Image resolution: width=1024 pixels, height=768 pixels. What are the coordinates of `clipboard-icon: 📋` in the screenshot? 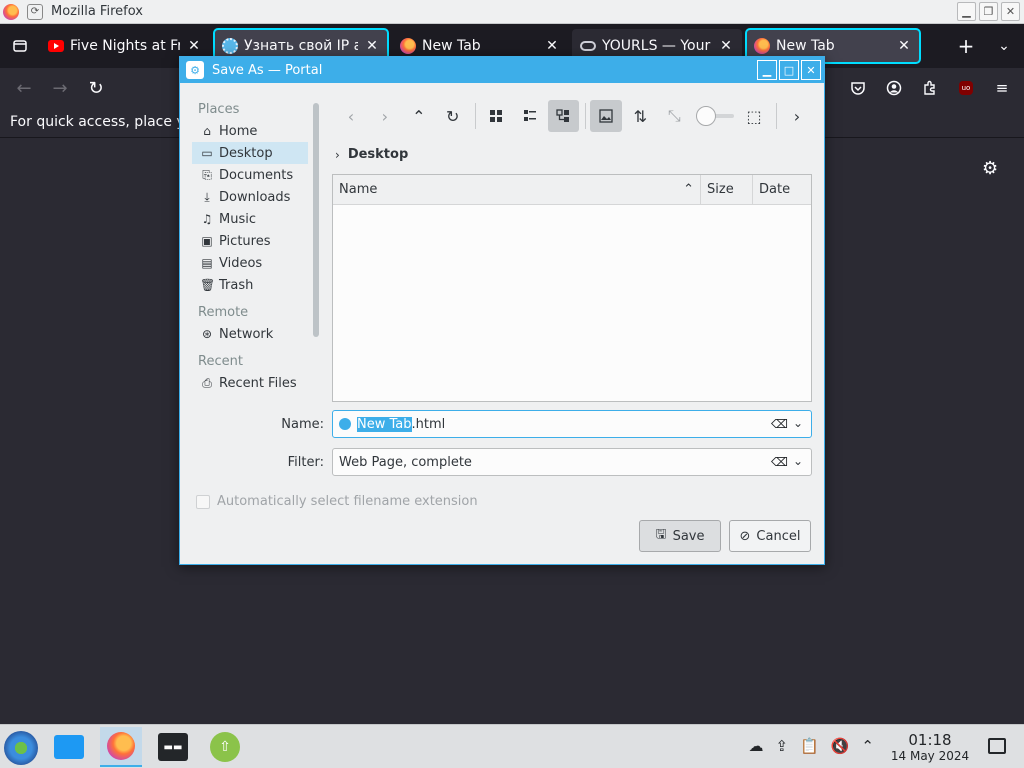 It's located at (809, 746).